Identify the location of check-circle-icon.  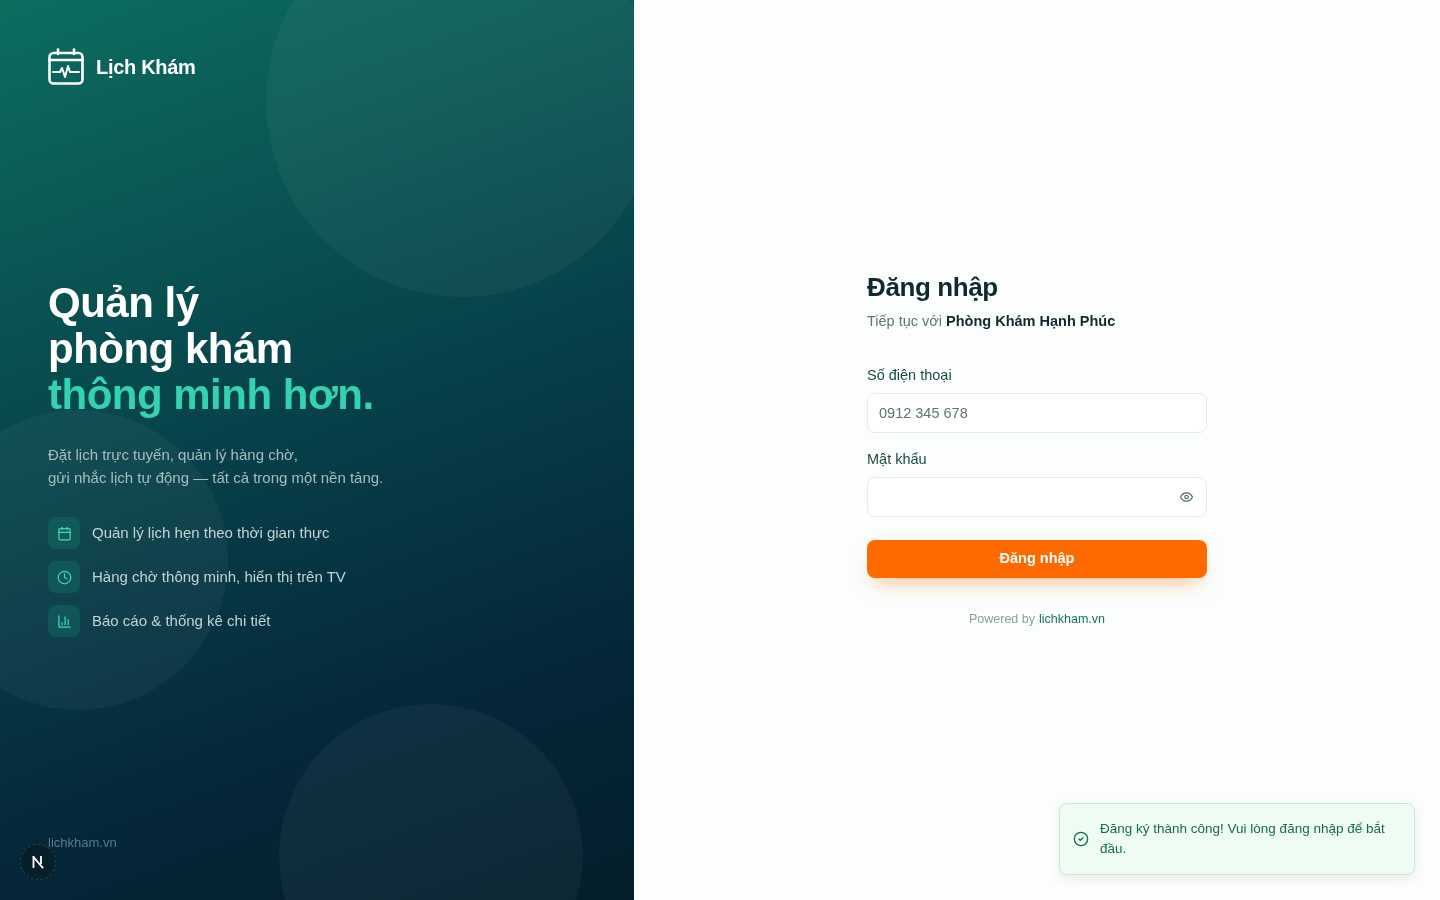
(1081, 839).